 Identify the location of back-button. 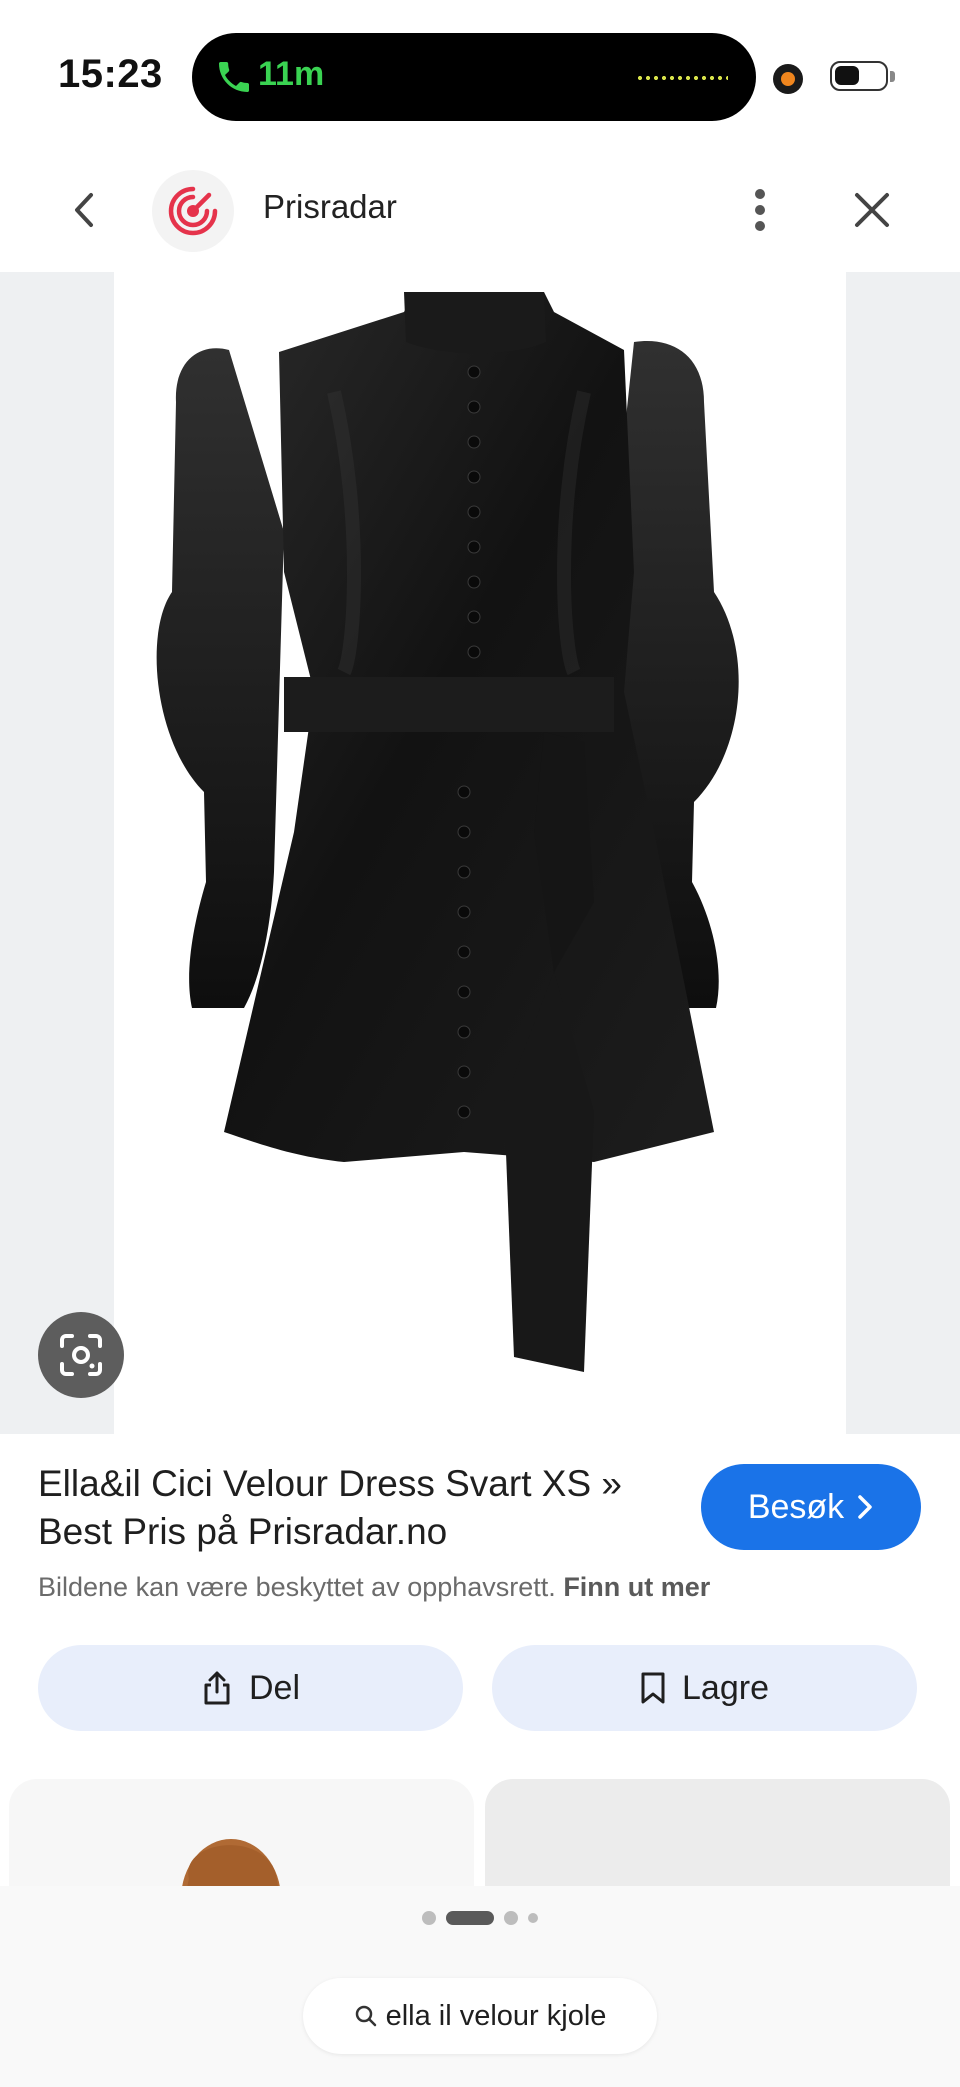
(84, 210).